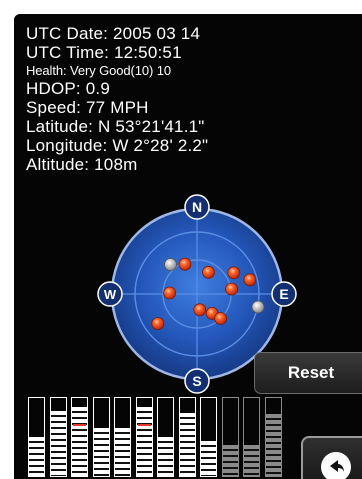 The image size is (362, 479). Describe the element at coordinates (115, 126) in the screenshot. I see `latitude: Latitude: N 53°21'41.1"` at that location.